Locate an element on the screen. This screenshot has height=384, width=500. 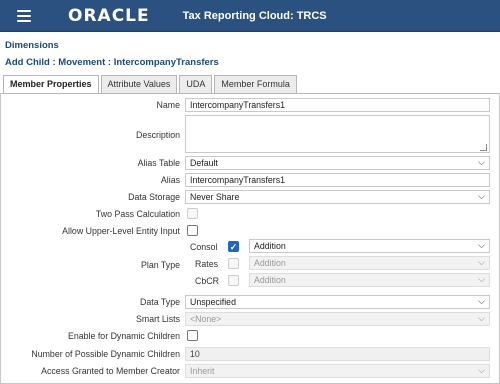
data-storage-value: Never Share is located at coordinates (215, 197).